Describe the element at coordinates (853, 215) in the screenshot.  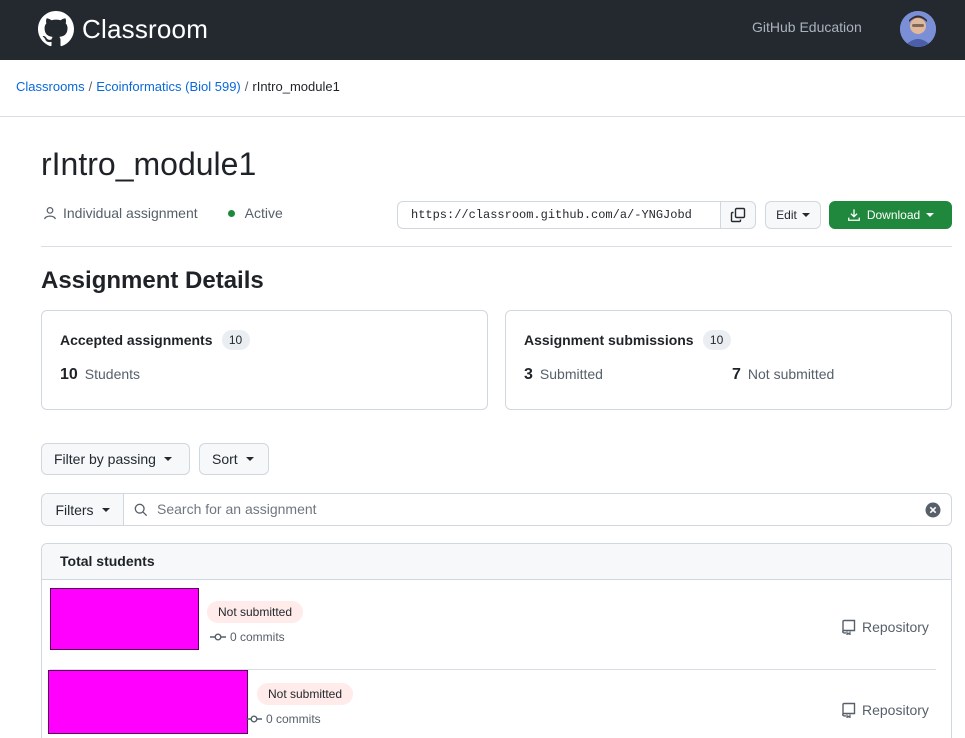
I see `download-icon` at that location.